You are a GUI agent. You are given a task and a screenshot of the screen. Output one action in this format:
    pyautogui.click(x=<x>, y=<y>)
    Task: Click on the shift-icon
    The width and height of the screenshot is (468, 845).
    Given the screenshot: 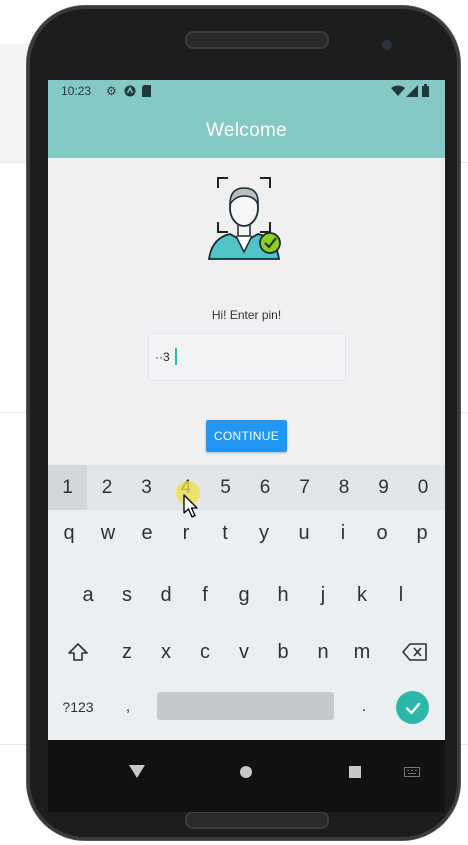 What is the action you would take?
    pyautogui.click(x=78, y=652)
    